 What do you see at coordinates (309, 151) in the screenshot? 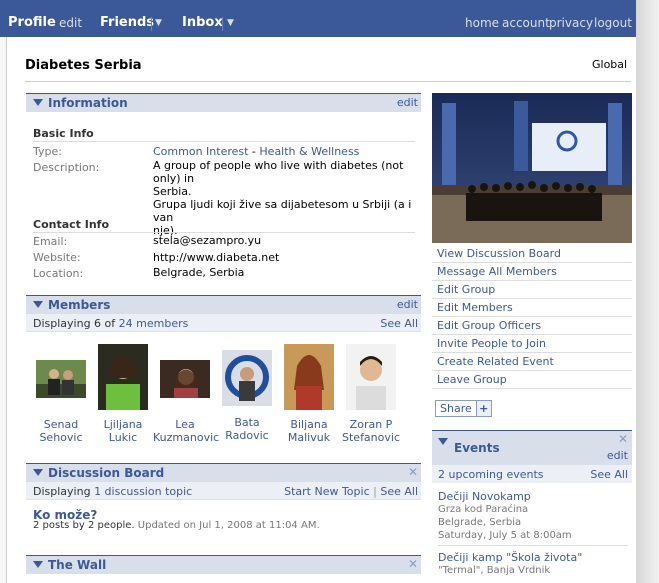
I see `type-health-wellness-link: Health & Wellness` at bounding box center [309, 151].